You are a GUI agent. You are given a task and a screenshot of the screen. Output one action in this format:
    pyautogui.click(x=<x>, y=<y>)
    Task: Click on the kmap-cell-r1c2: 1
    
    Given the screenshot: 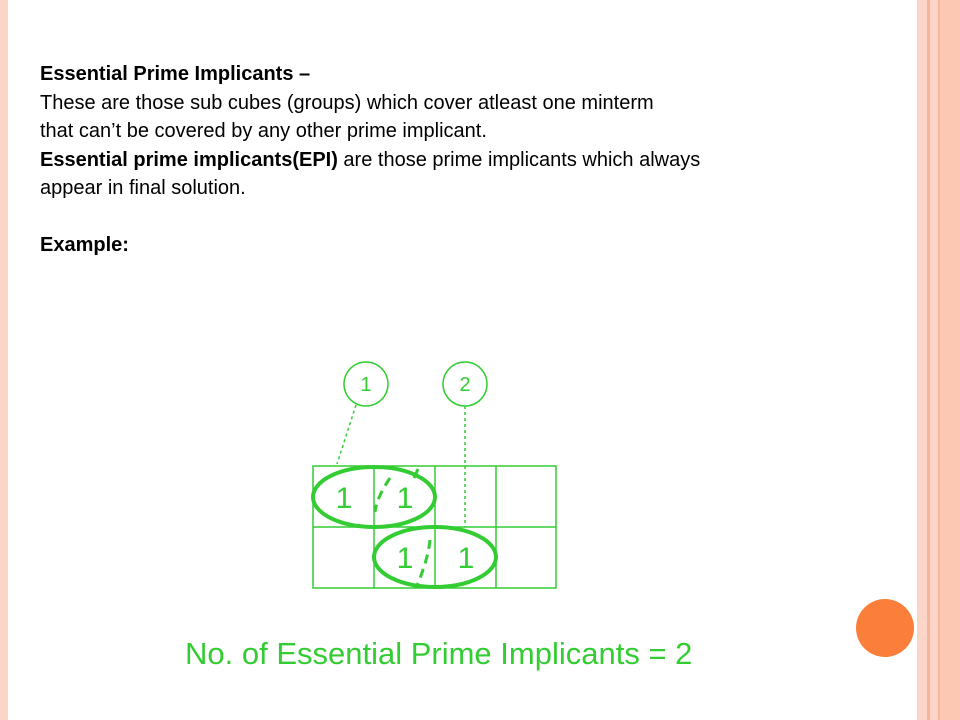 What is the action you would take?
    pyautogui.click(x=405, y=498)
    